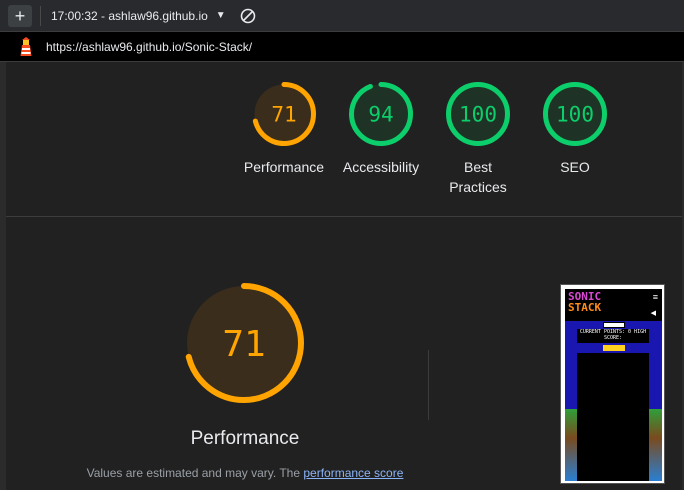 This screenshot has width=684, height=490. What do you see at coordinates (248, 16) in the screenshot?
I see `clear-icon` at bounding box center [248, 16].